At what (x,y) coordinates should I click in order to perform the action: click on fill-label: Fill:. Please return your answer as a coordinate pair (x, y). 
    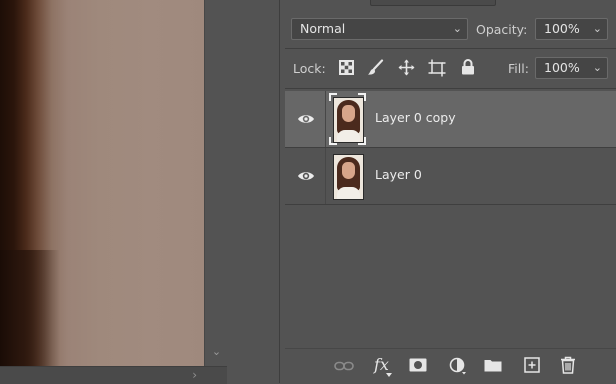
    Looking at the image, I should click on (518, 68).